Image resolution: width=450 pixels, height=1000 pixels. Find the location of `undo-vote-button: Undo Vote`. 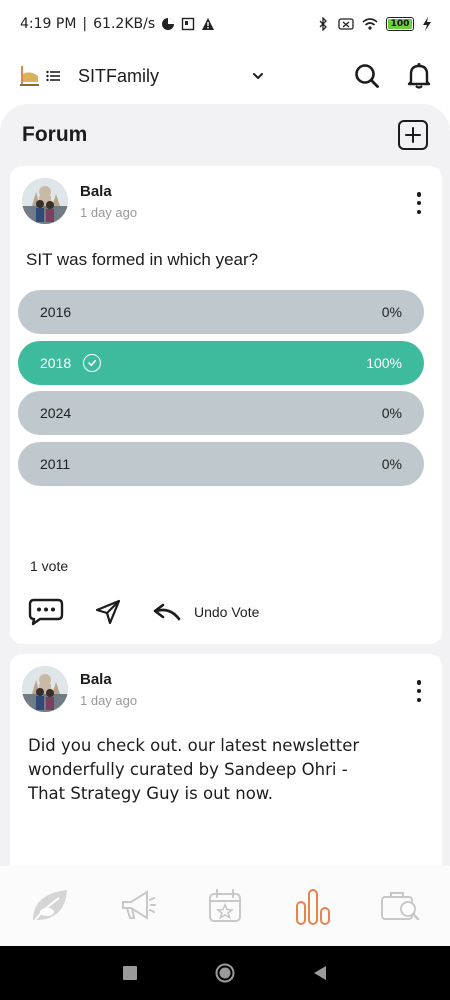

undo-vote-button: Undo Vote is located at coordinates (205, 612).